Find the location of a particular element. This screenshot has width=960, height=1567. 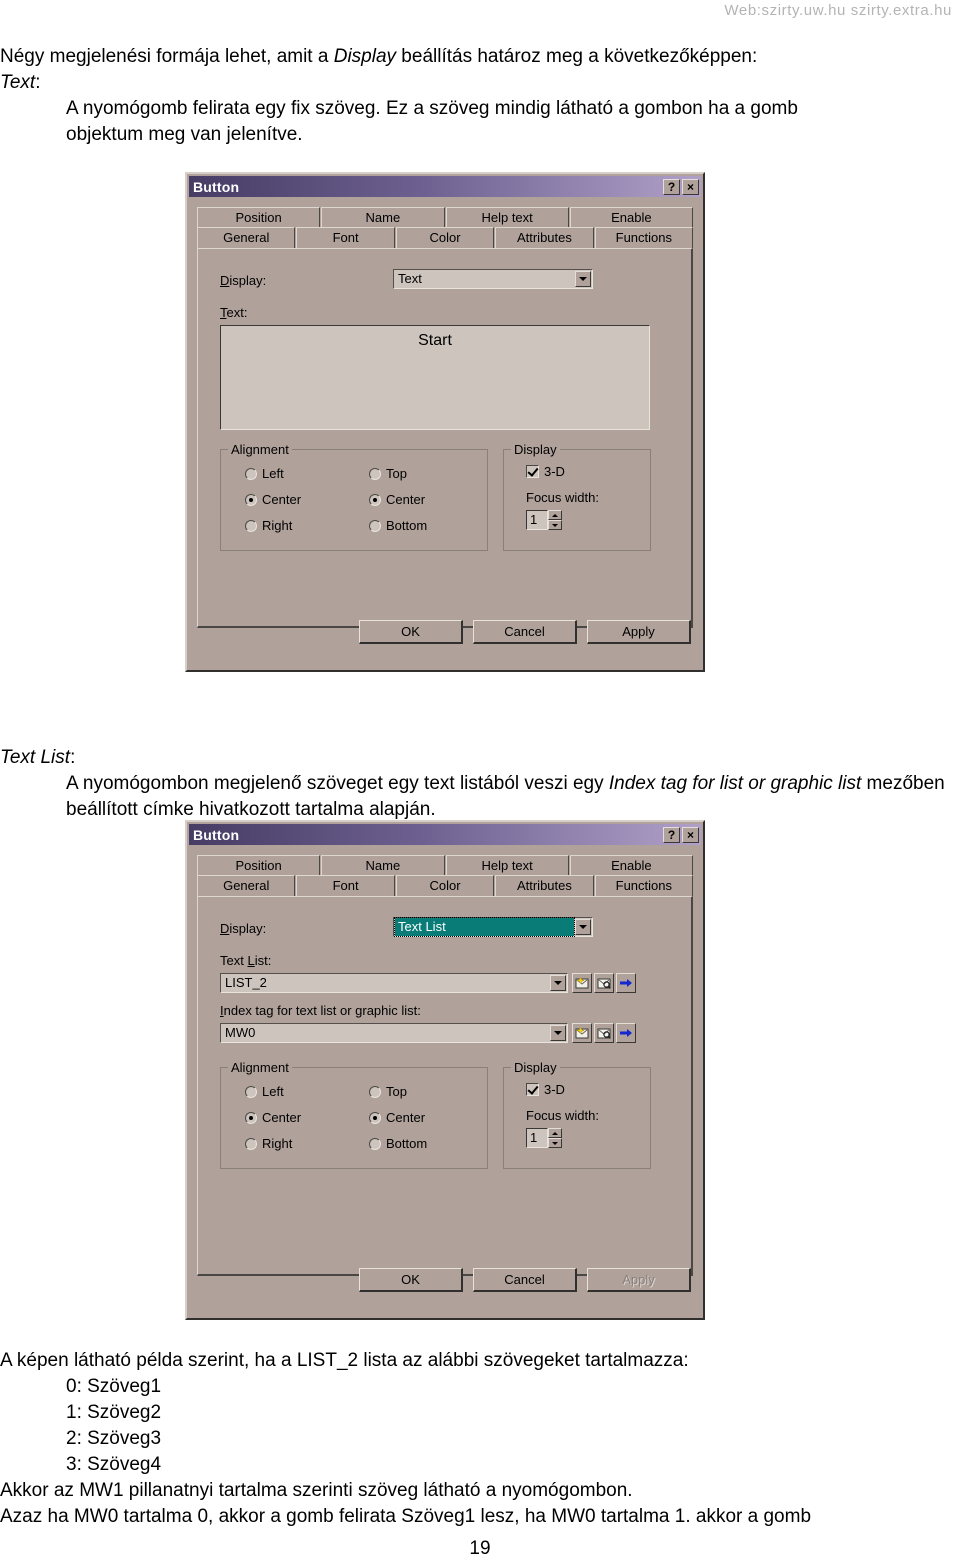

list-item: 2: Szöveg3 is located at coordinates (114, 1438).